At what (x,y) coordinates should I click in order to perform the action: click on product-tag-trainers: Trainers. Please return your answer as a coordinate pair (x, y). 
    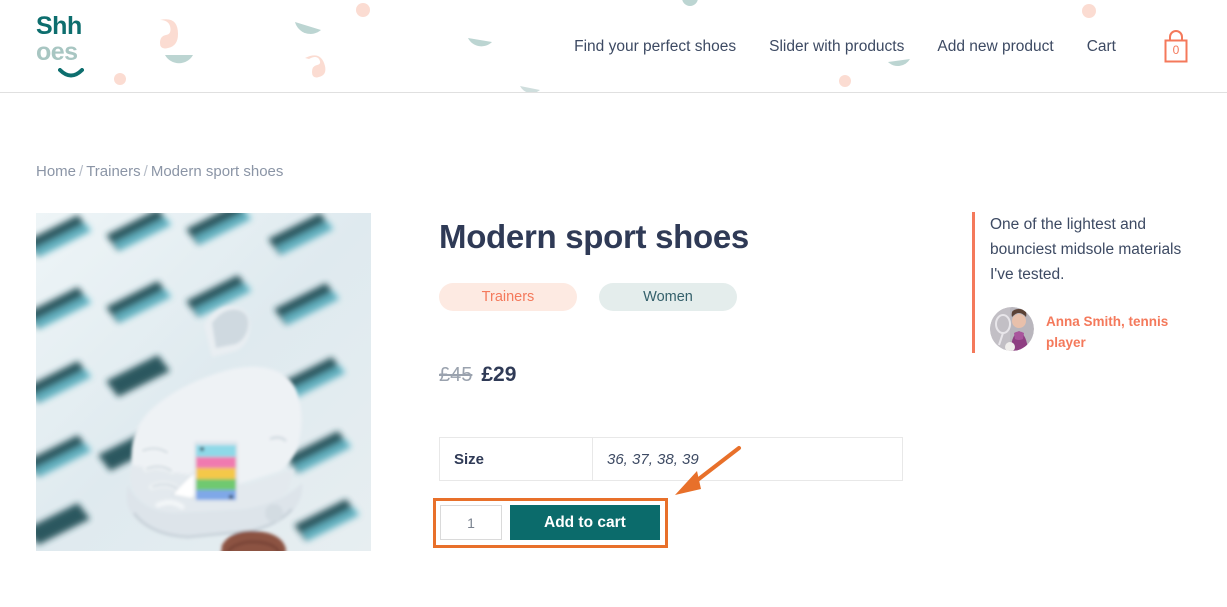
    Looking at the image, I should click on (508, 297).